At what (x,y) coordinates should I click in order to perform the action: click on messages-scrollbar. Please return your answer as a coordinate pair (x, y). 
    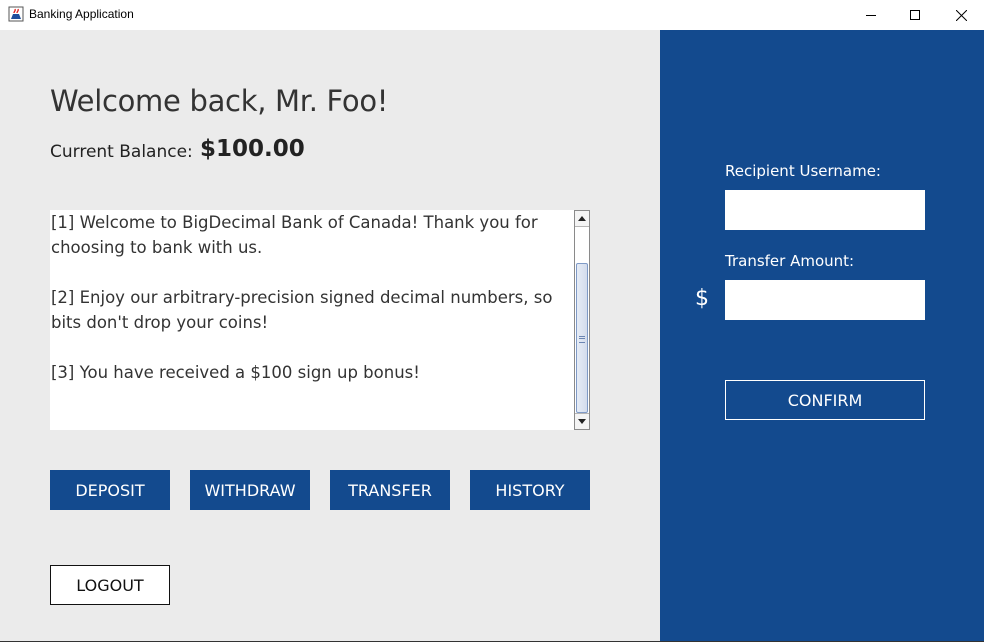
    Looking at the image, I should click on (582, 320).